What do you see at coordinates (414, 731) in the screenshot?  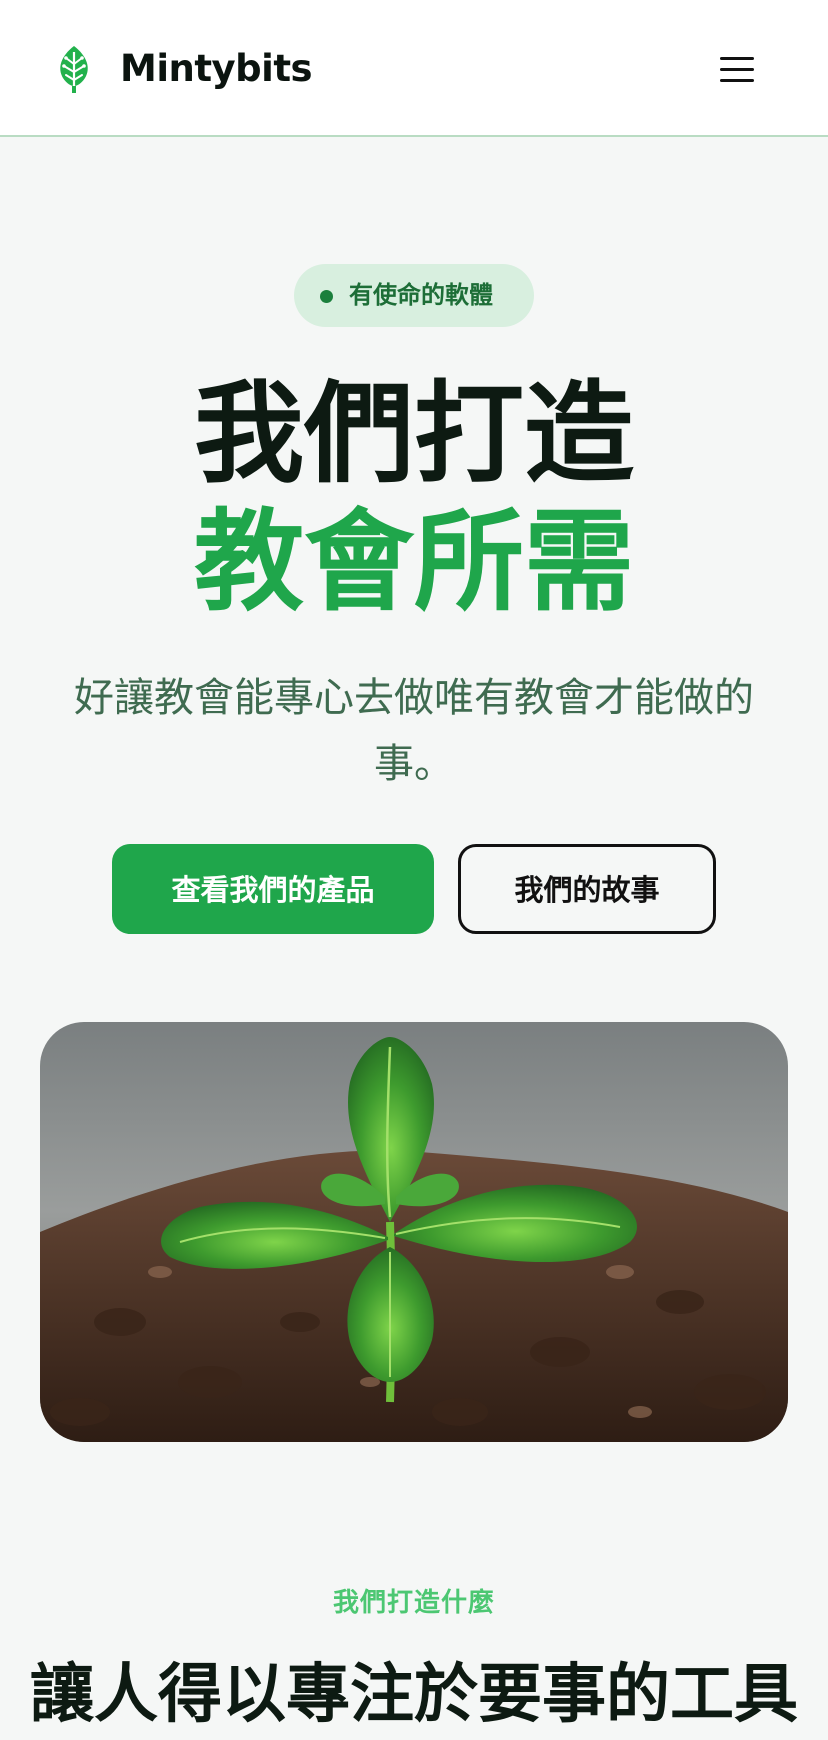 I see `hero-subtitle: 好讓教會能專心去做唯有教會才能做的事。` at bounding box center [414, 731].